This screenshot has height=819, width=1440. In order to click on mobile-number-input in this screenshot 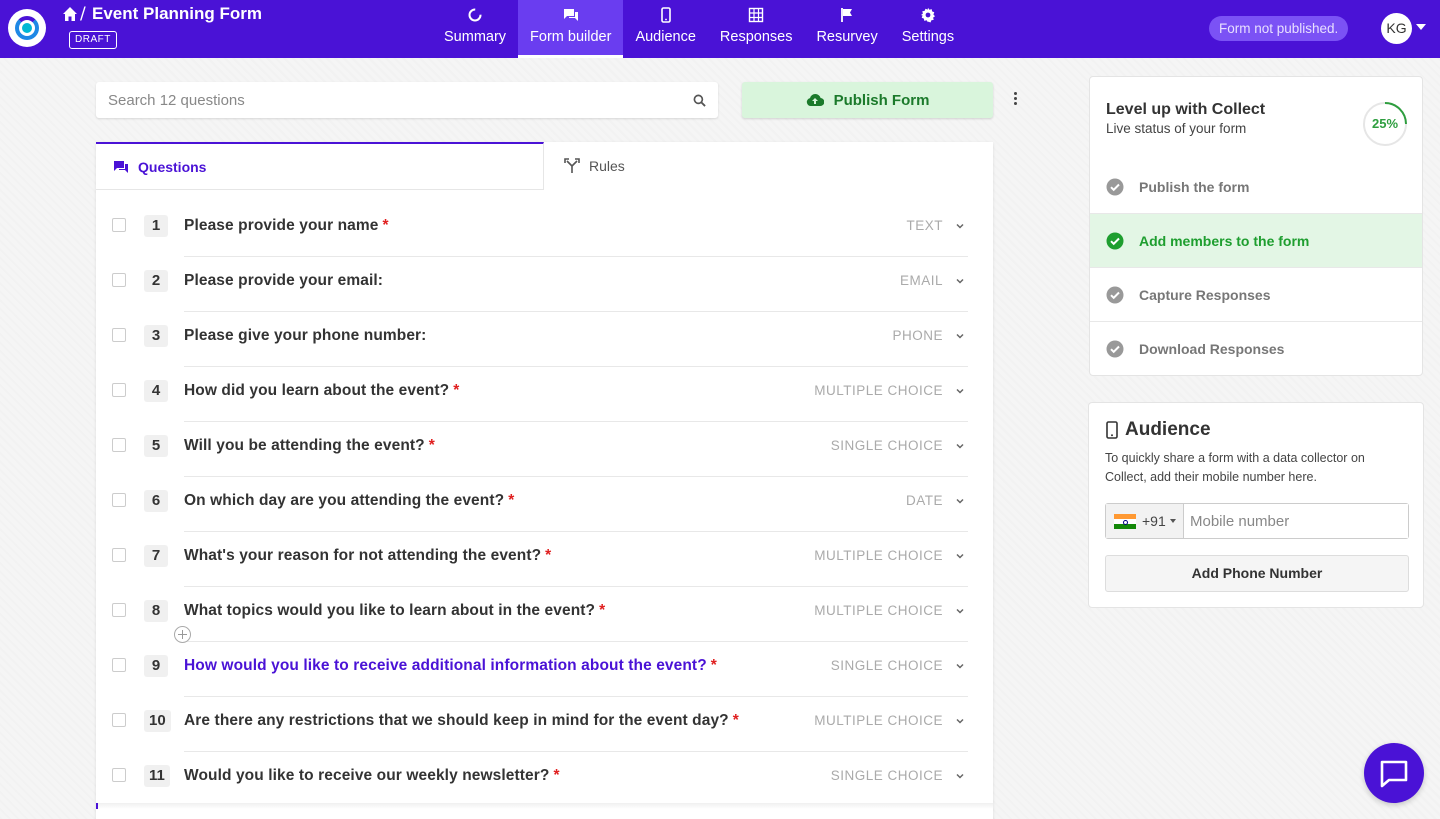, I will do `click(1296, 521)`.